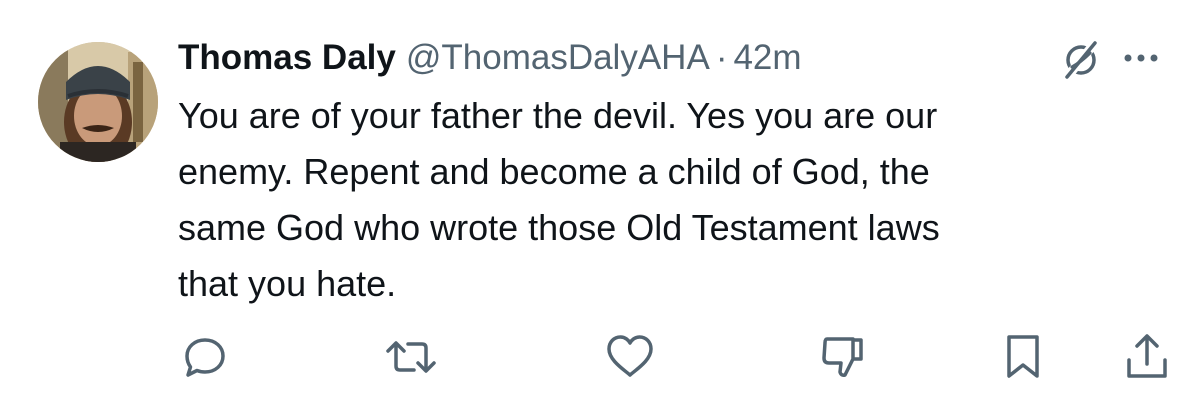 This screenshot has height=412, width=1200. I want to click on like-icon, so click(630, 356).